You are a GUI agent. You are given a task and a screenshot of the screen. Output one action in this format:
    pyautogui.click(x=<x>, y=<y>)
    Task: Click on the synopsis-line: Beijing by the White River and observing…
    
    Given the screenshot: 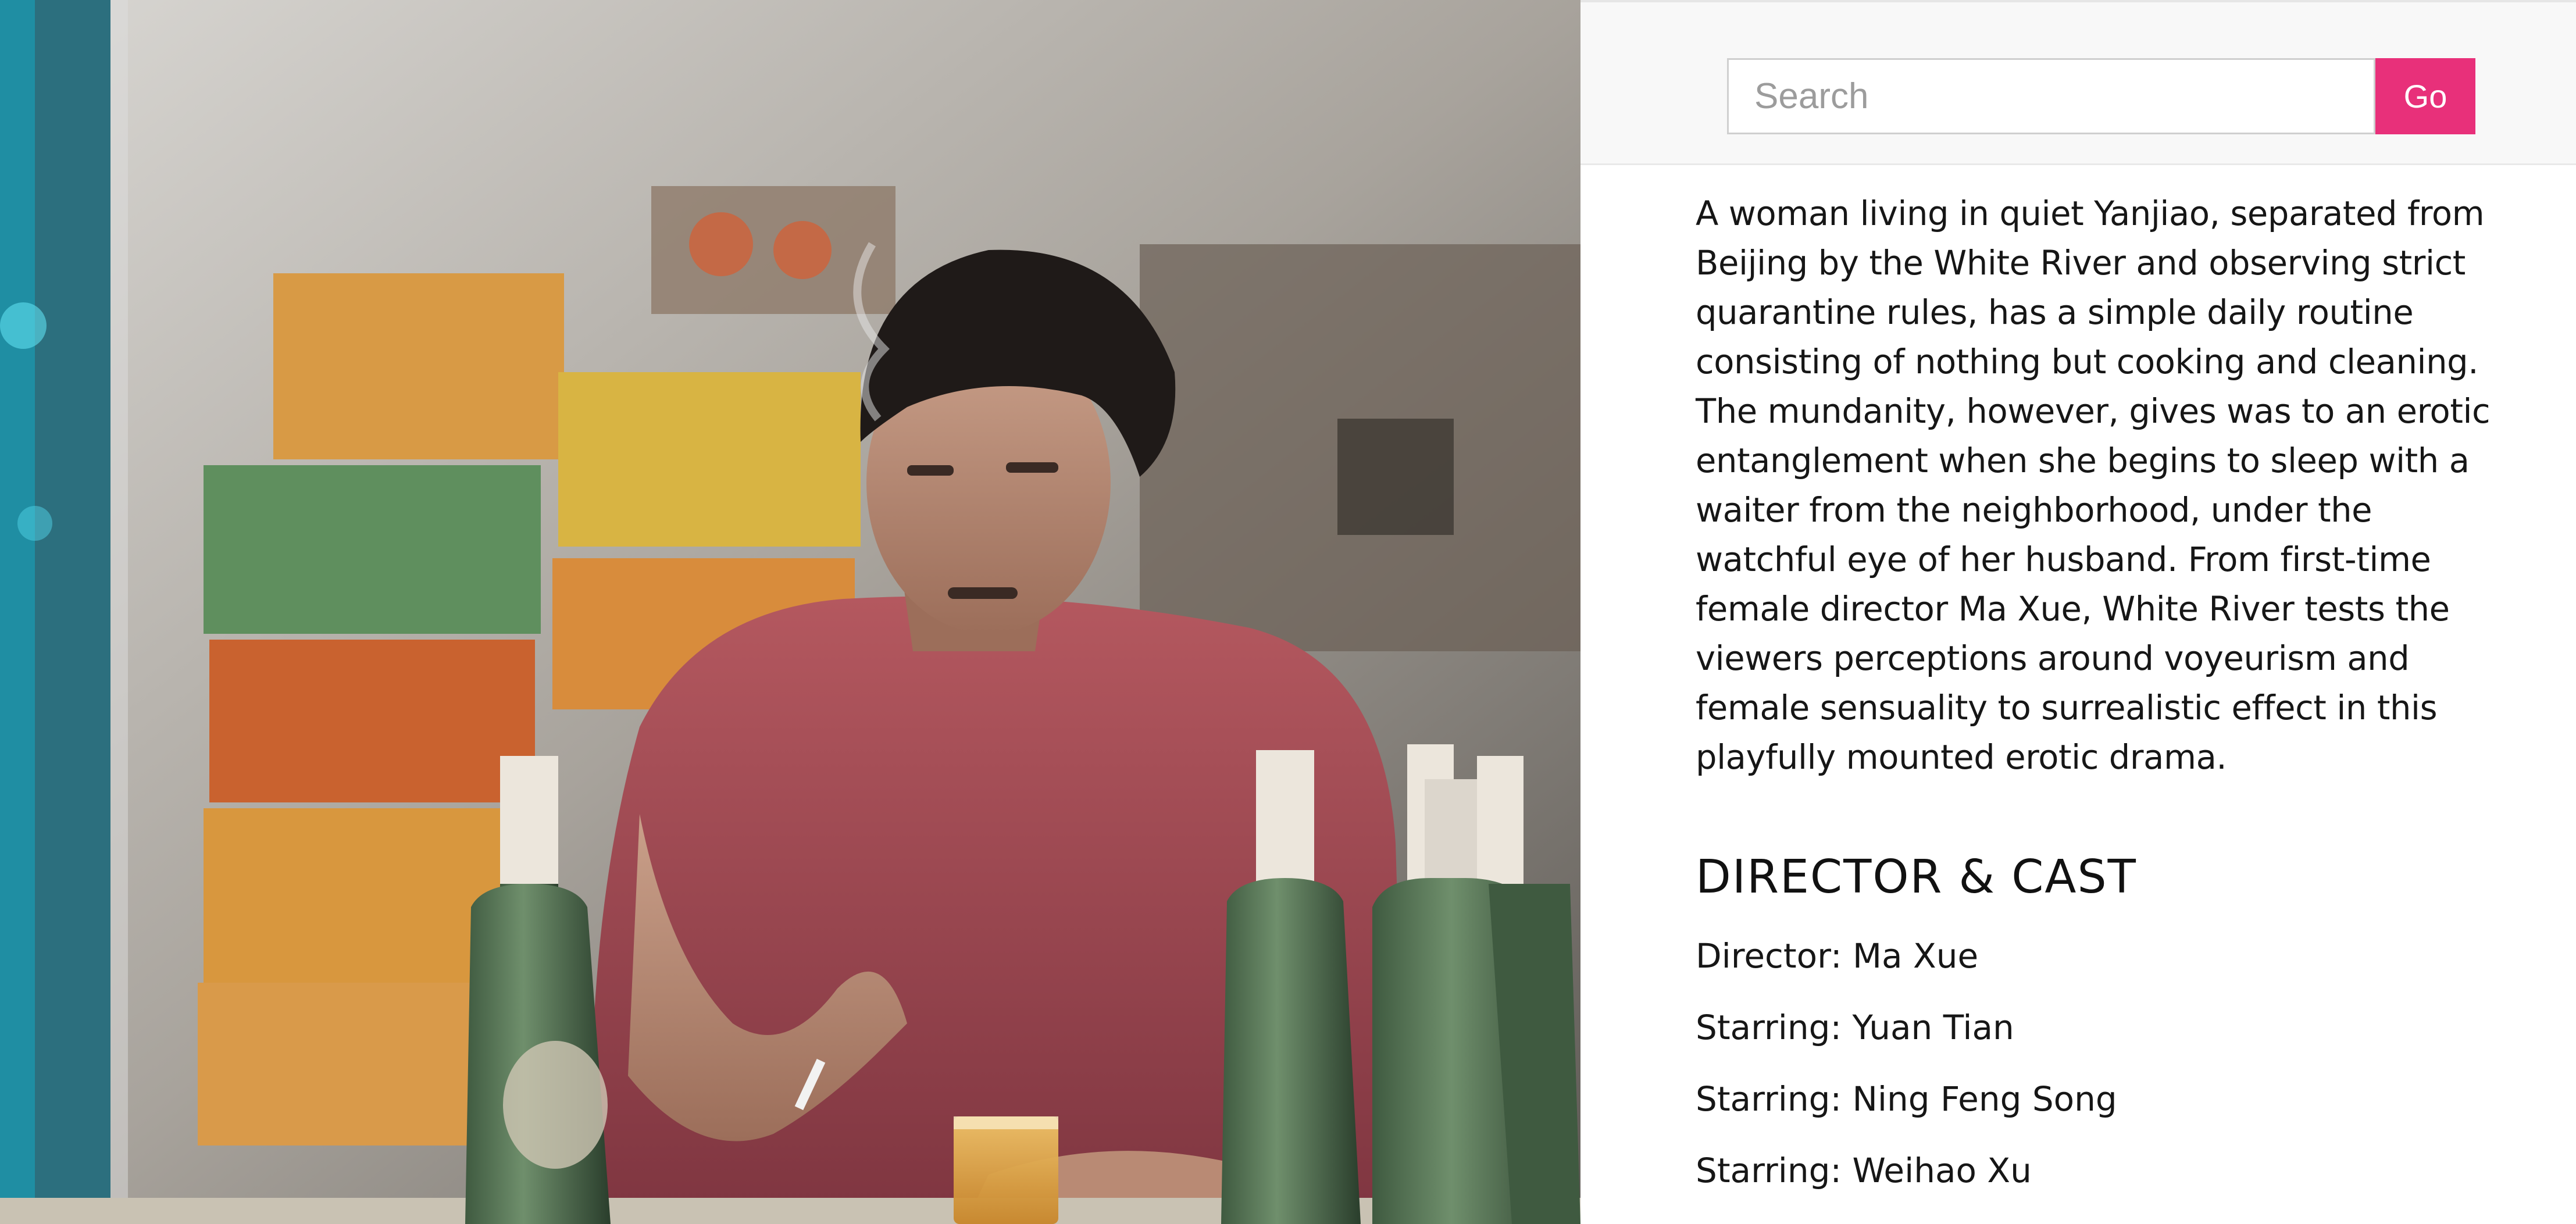 What is the action you would take?
    pyautogui.click(x=2081, y=263)
    